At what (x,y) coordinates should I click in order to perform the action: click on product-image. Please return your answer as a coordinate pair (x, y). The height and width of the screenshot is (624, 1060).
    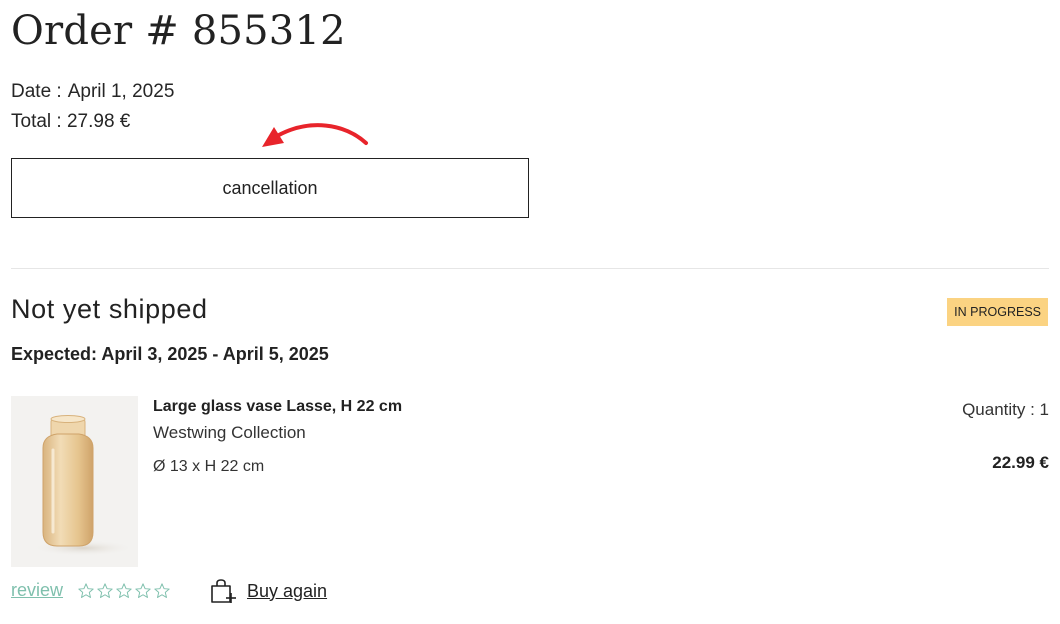
    Looking at the image, I should click on (74, 481).